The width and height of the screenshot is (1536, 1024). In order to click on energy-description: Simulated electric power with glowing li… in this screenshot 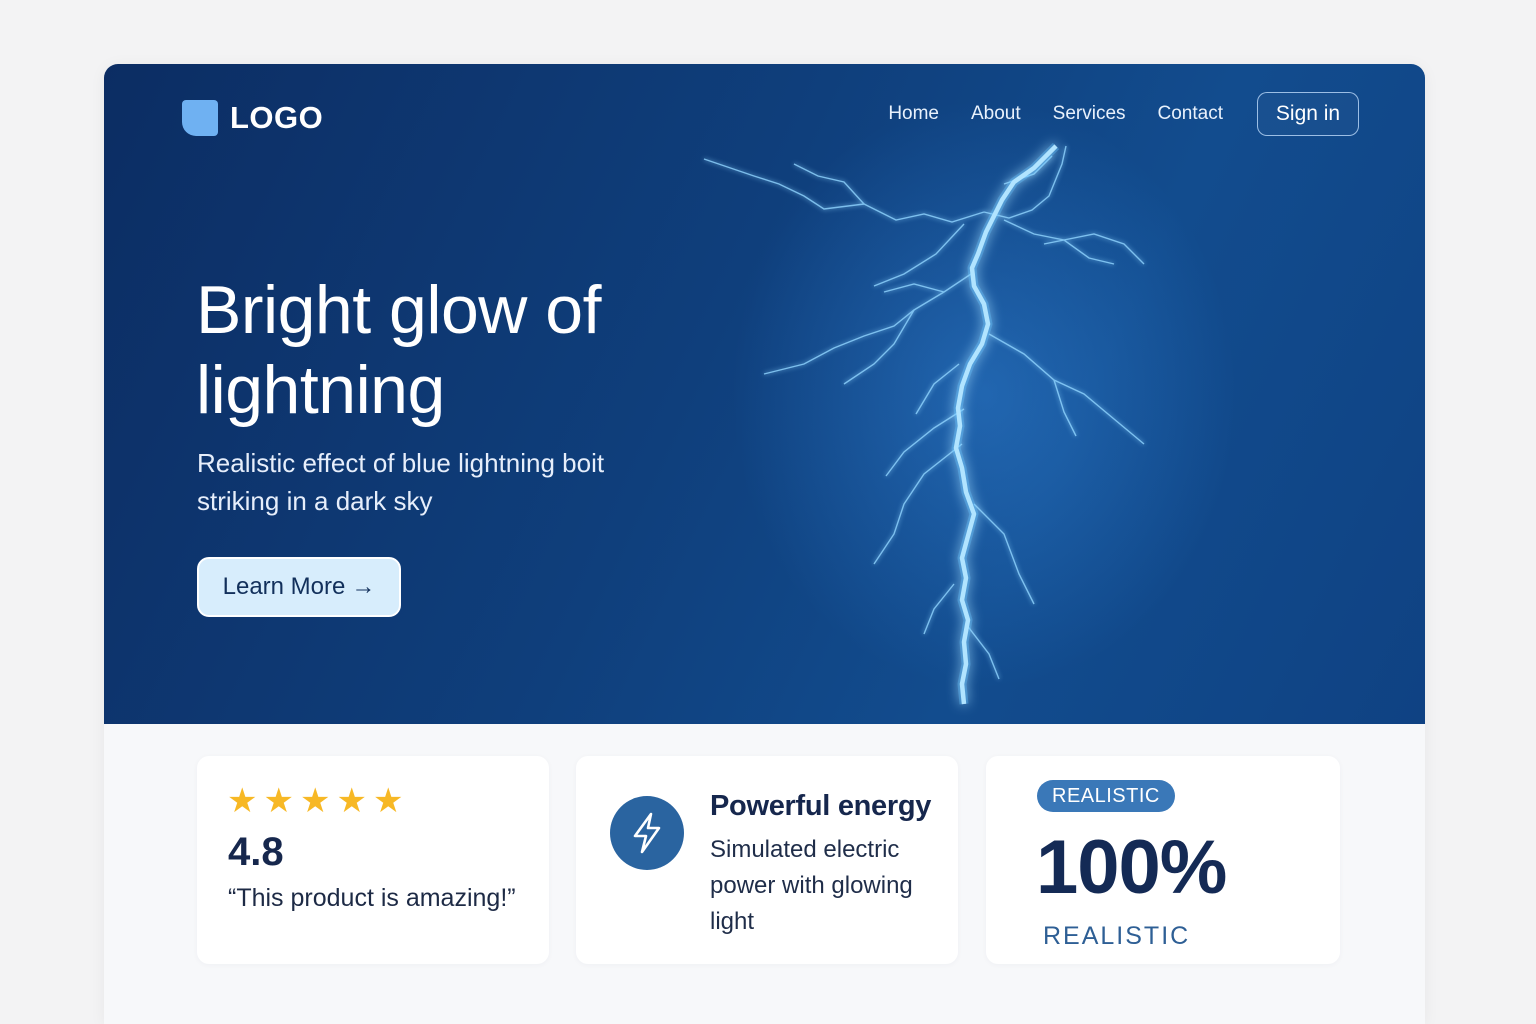, I will do `click(811, 885)`.